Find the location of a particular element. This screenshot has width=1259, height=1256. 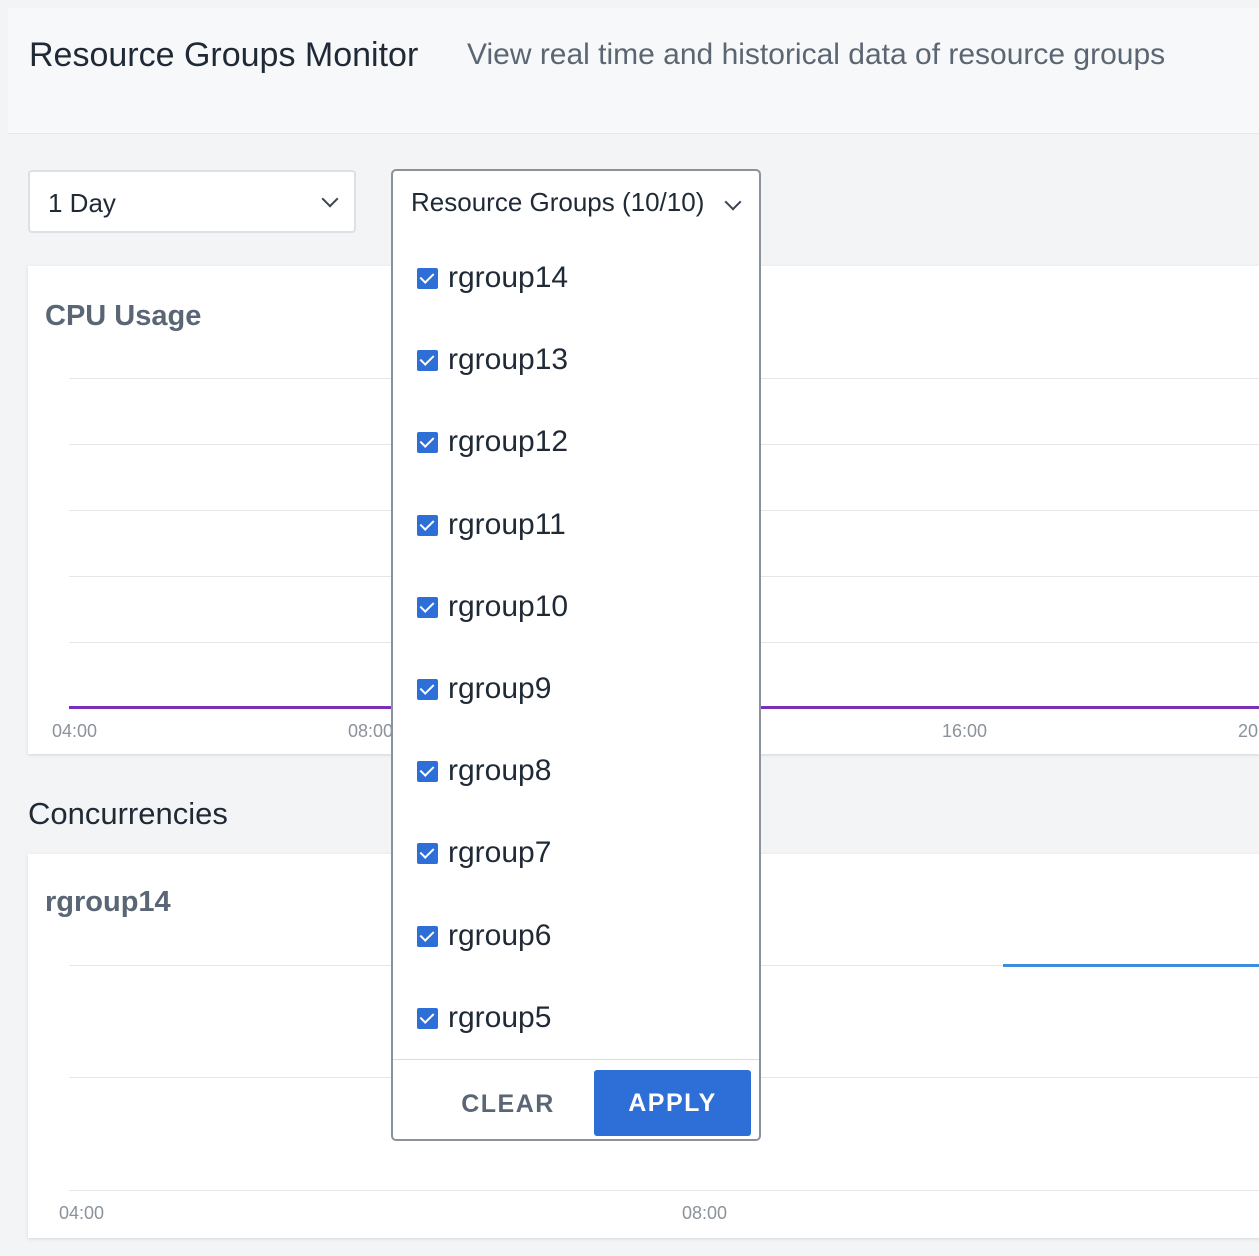

option-label: rgroup11 is located at coordinates (507, 524).